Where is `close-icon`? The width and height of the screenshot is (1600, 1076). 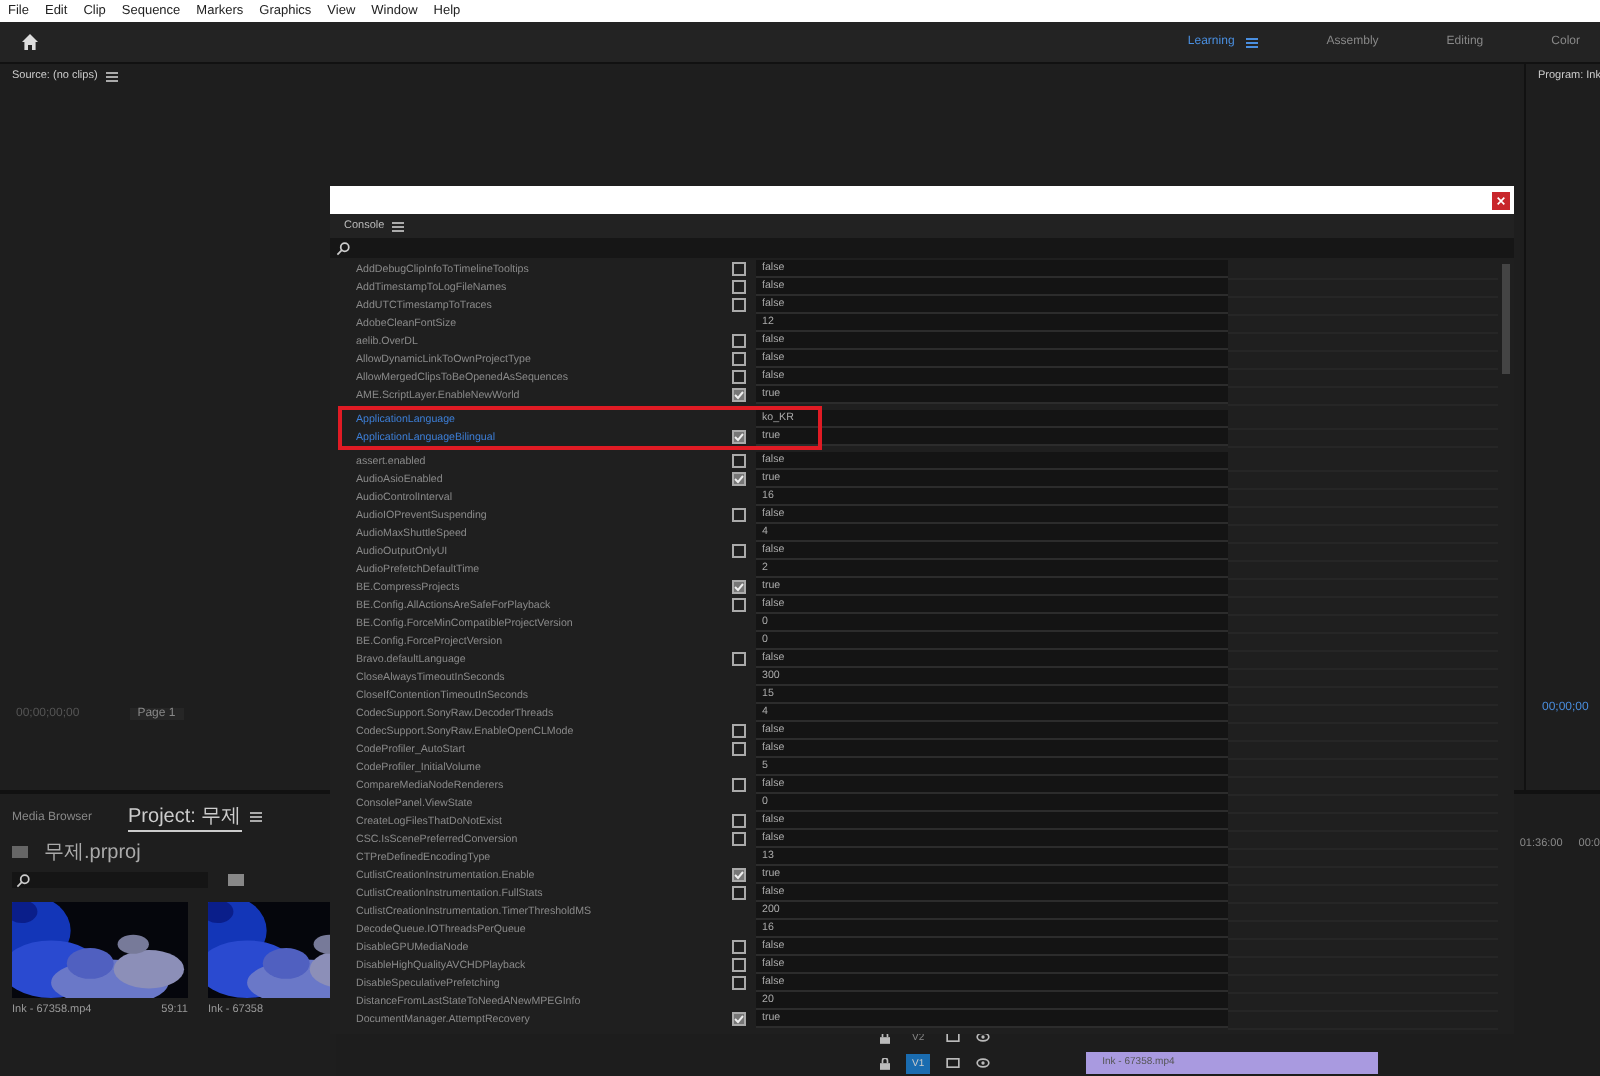 close-icon is located at coordinates (1501, 200).